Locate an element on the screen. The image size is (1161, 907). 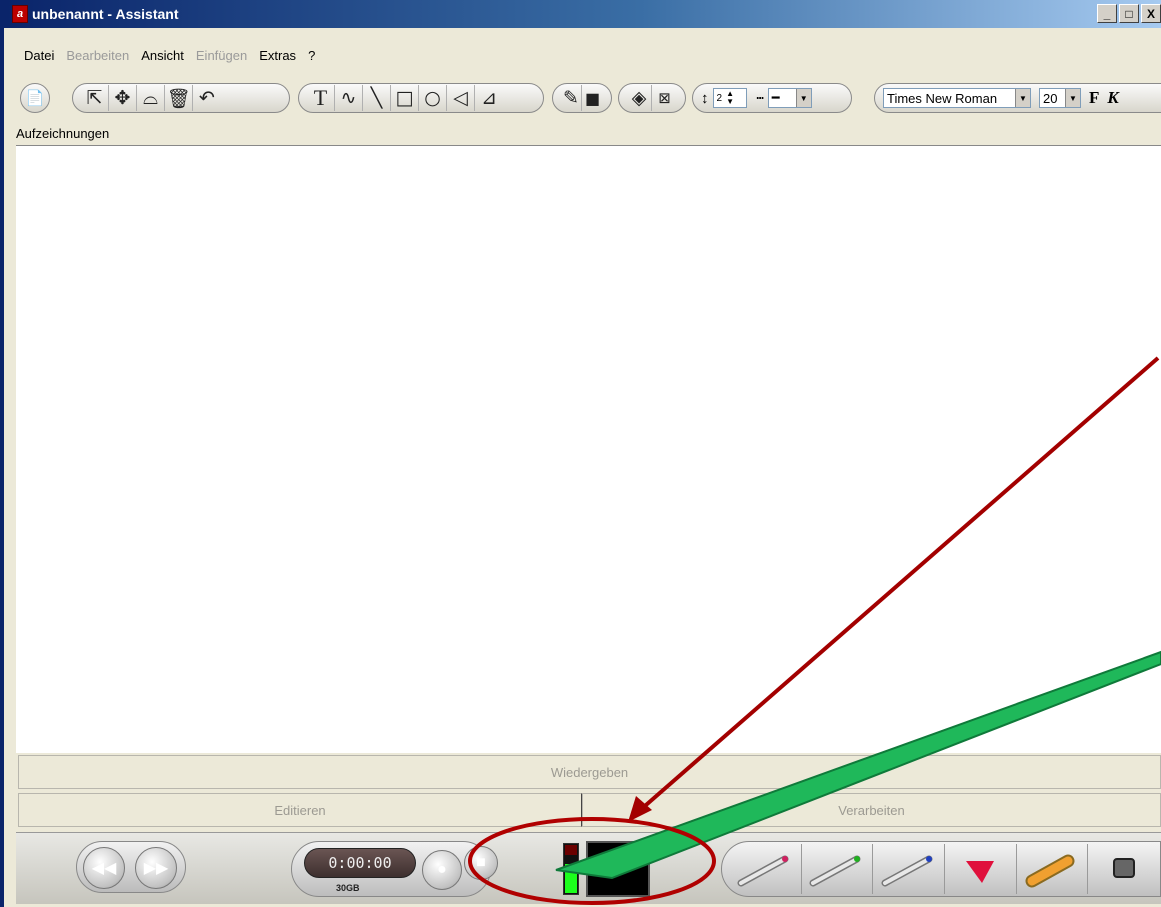
stop-icon: ■ is located at coordinates (481, 862).